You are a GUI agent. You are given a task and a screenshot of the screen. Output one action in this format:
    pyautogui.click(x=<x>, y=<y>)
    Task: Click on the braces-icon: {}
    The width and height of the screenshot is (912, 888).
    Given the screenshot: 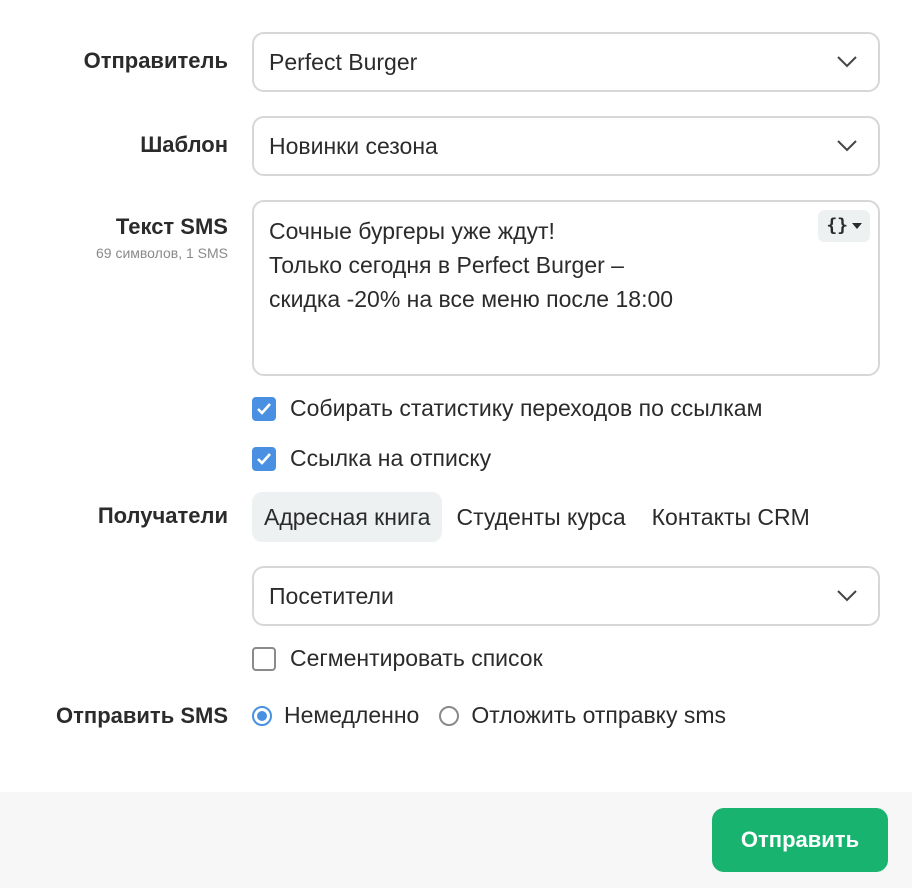 What is the action you would take?
    pyautogui.click(x=837, y=225)
    